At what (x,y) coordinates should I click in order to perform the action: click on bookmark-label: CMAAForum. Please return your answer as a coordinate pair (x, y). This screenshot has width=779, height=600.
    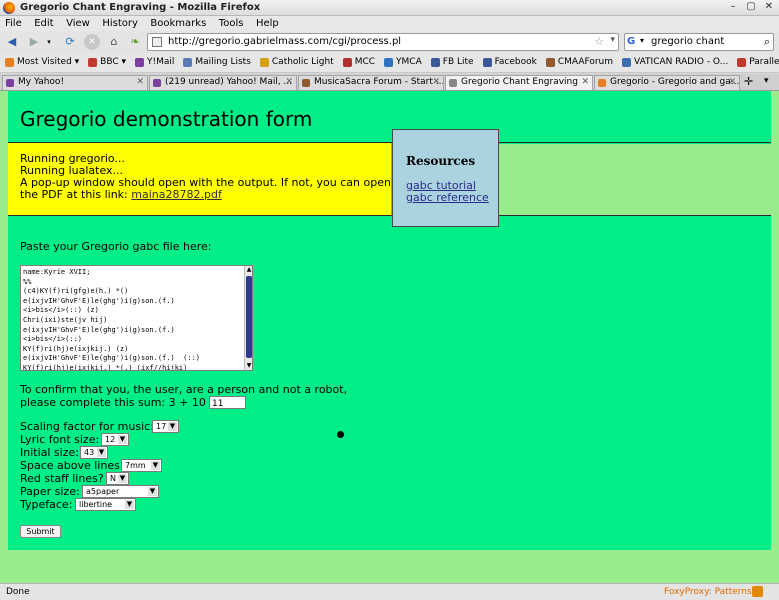
    Looking at the image, I should click on (585, 62).